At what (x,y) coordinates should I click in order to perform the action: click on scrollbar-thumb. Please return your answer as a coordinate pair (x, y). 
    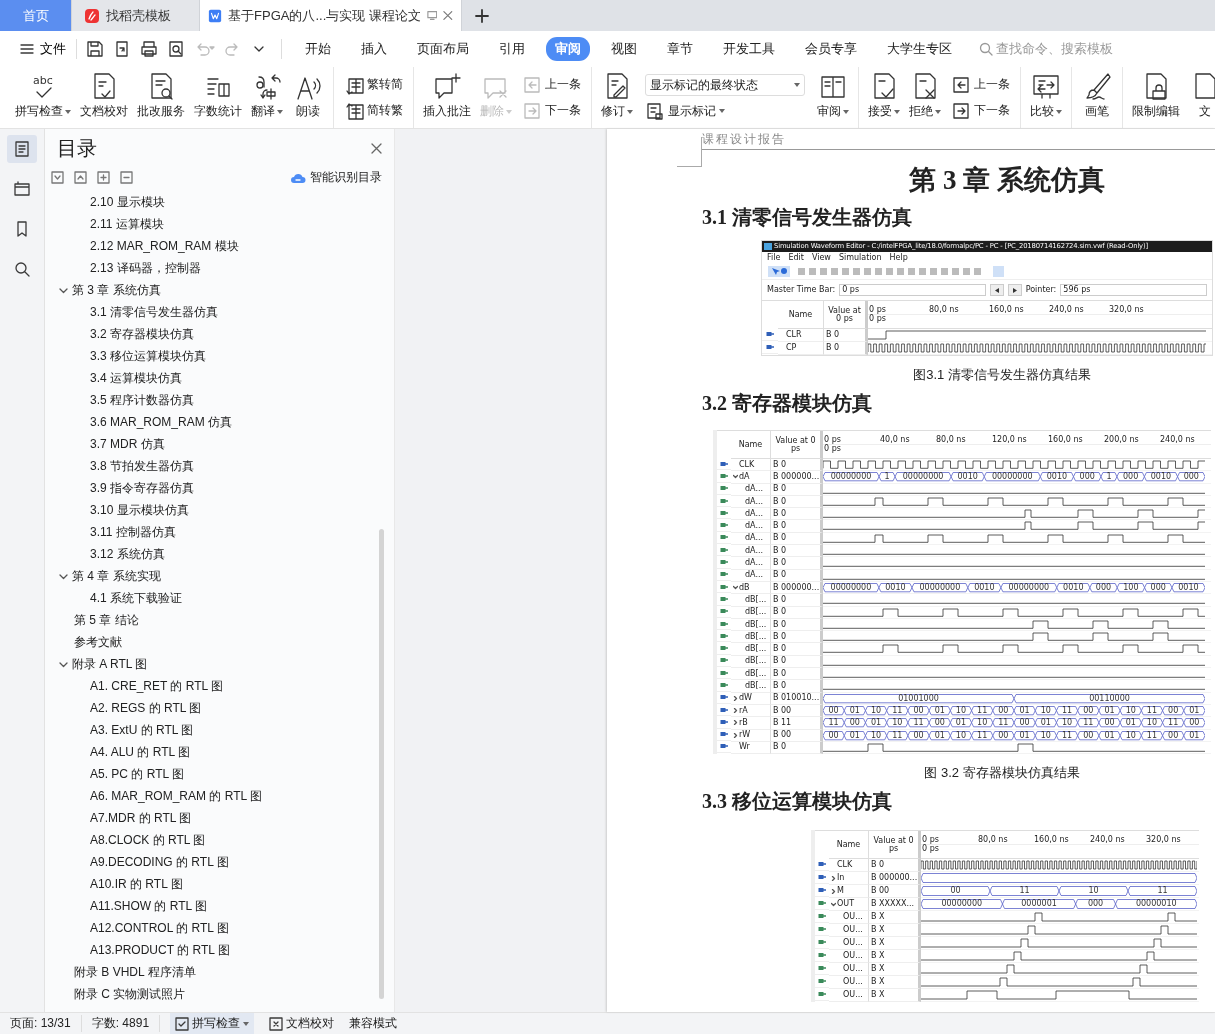
    Looking at the image, I should click on (381, 764).